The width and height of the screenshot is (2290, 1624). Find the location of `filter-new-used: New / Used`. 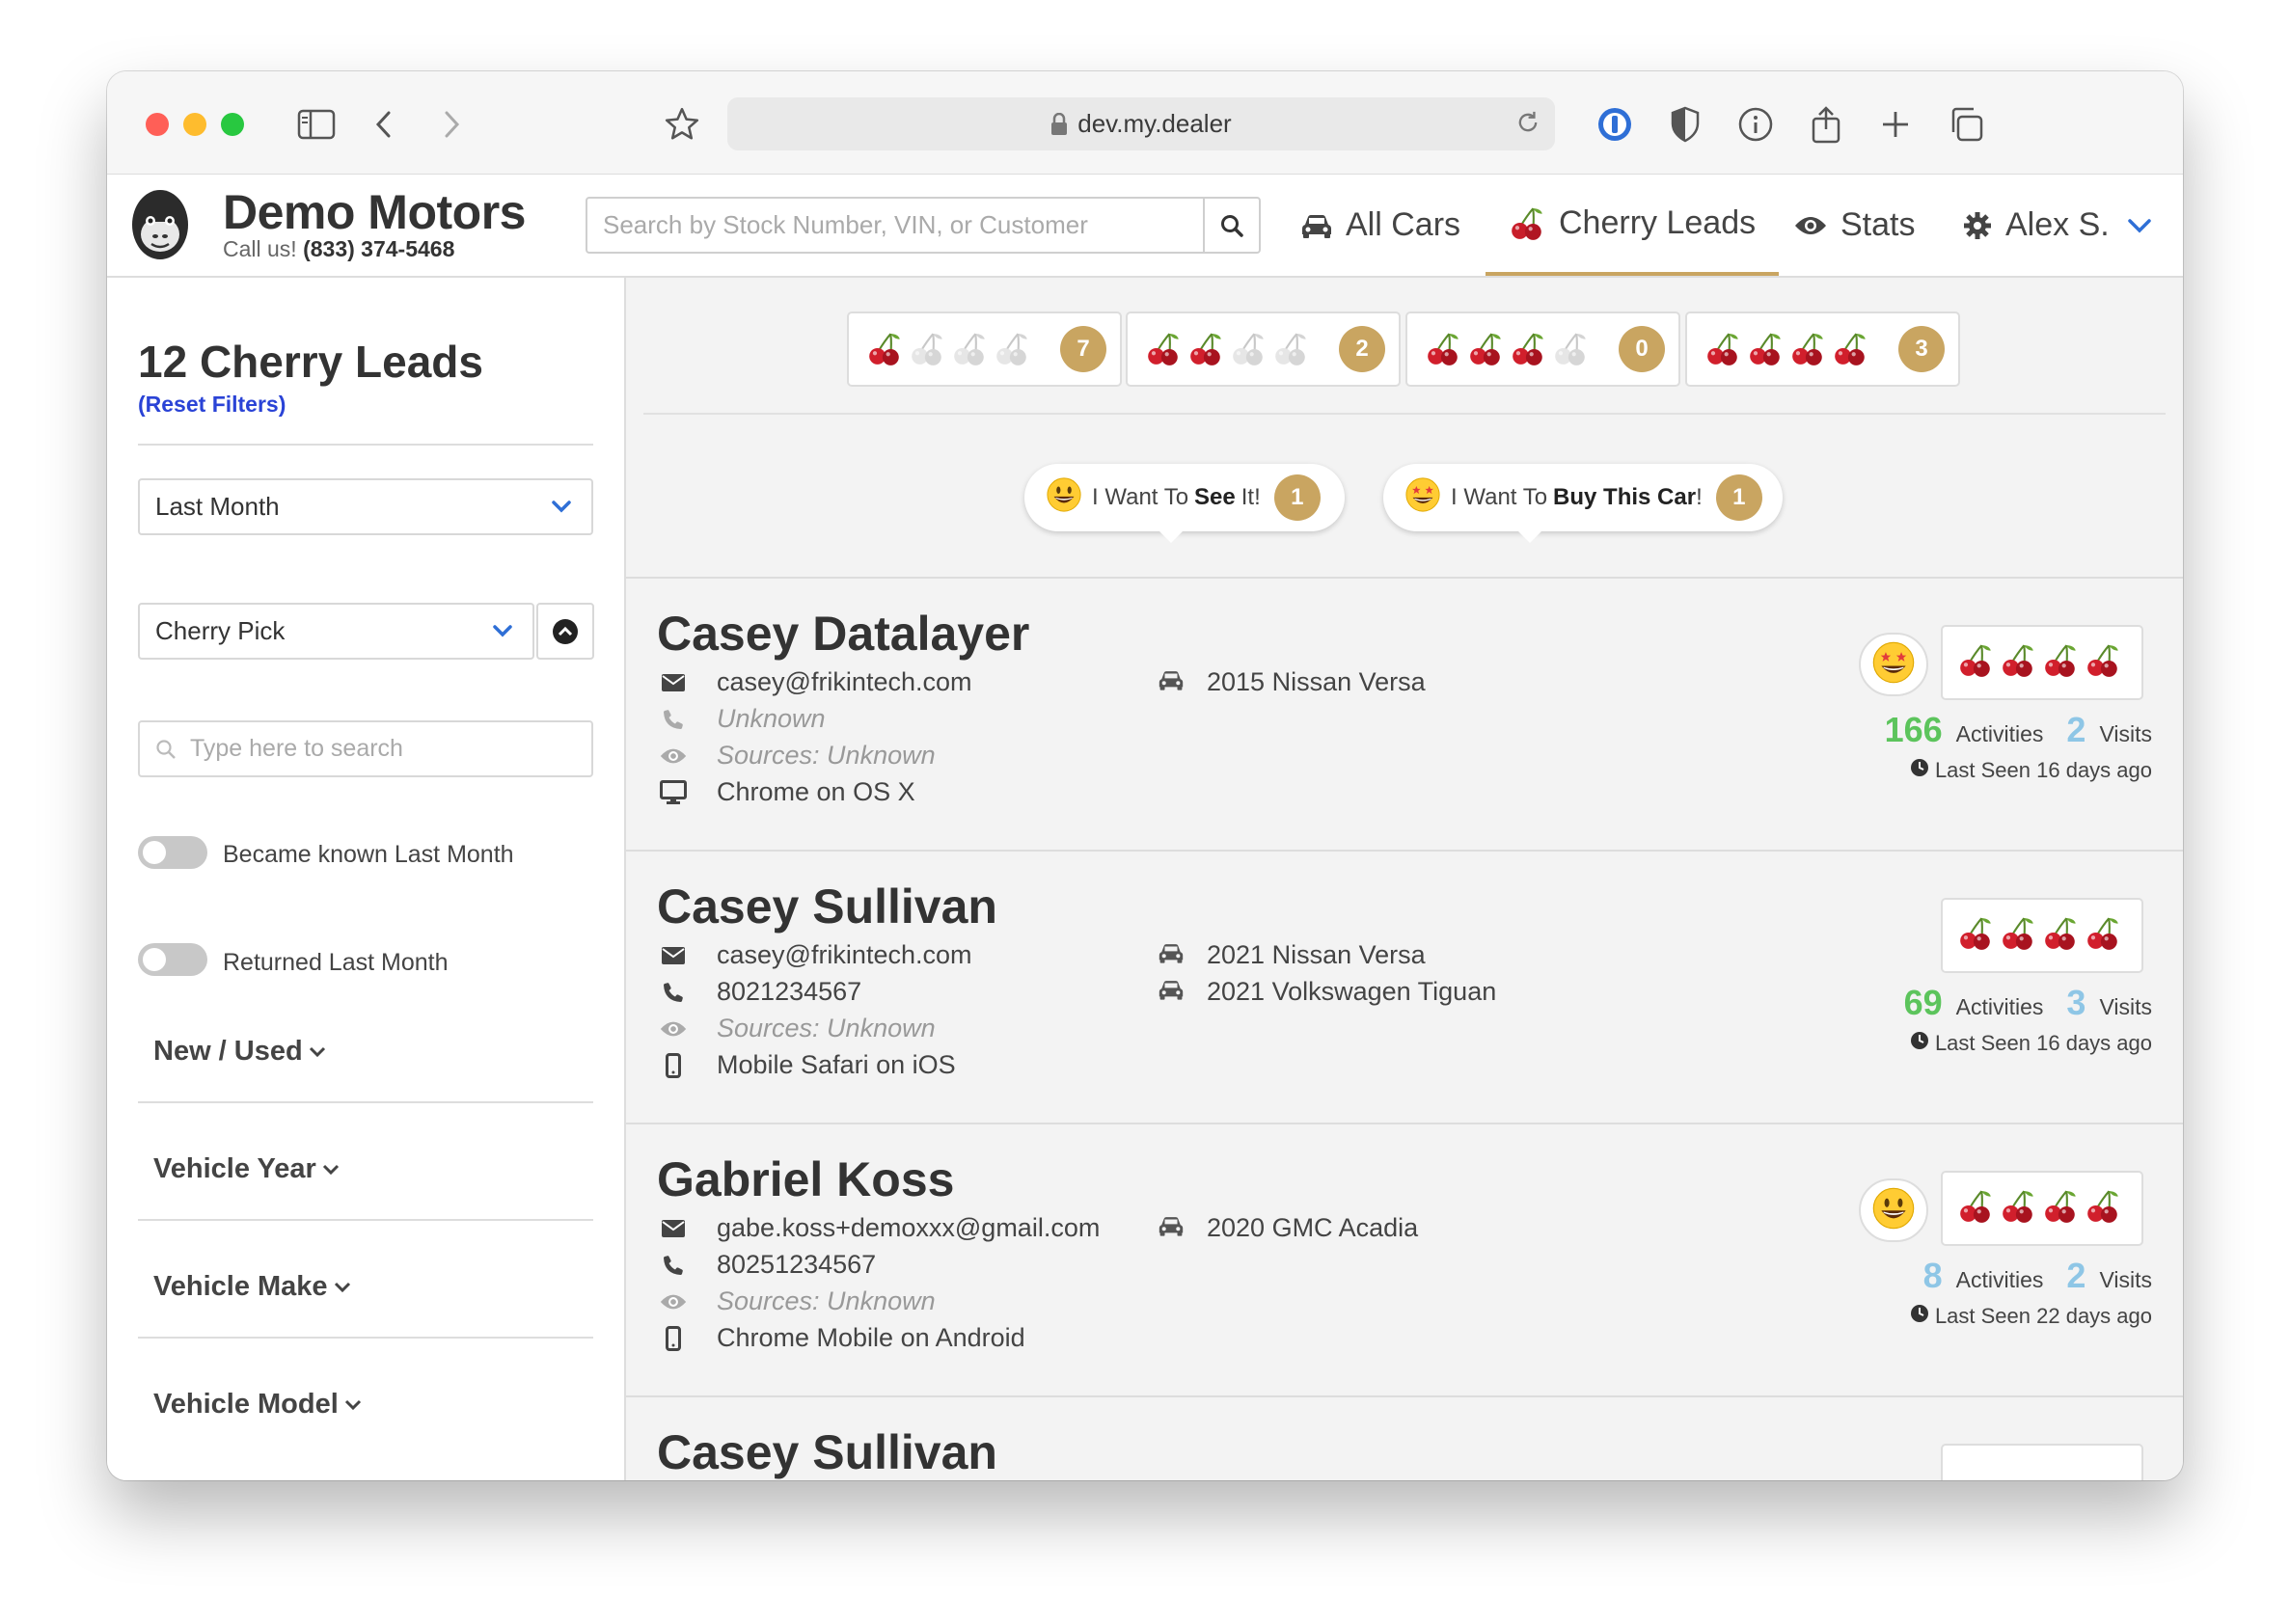

filter-new-used: New / Used is located at coordinates (239, 1052).